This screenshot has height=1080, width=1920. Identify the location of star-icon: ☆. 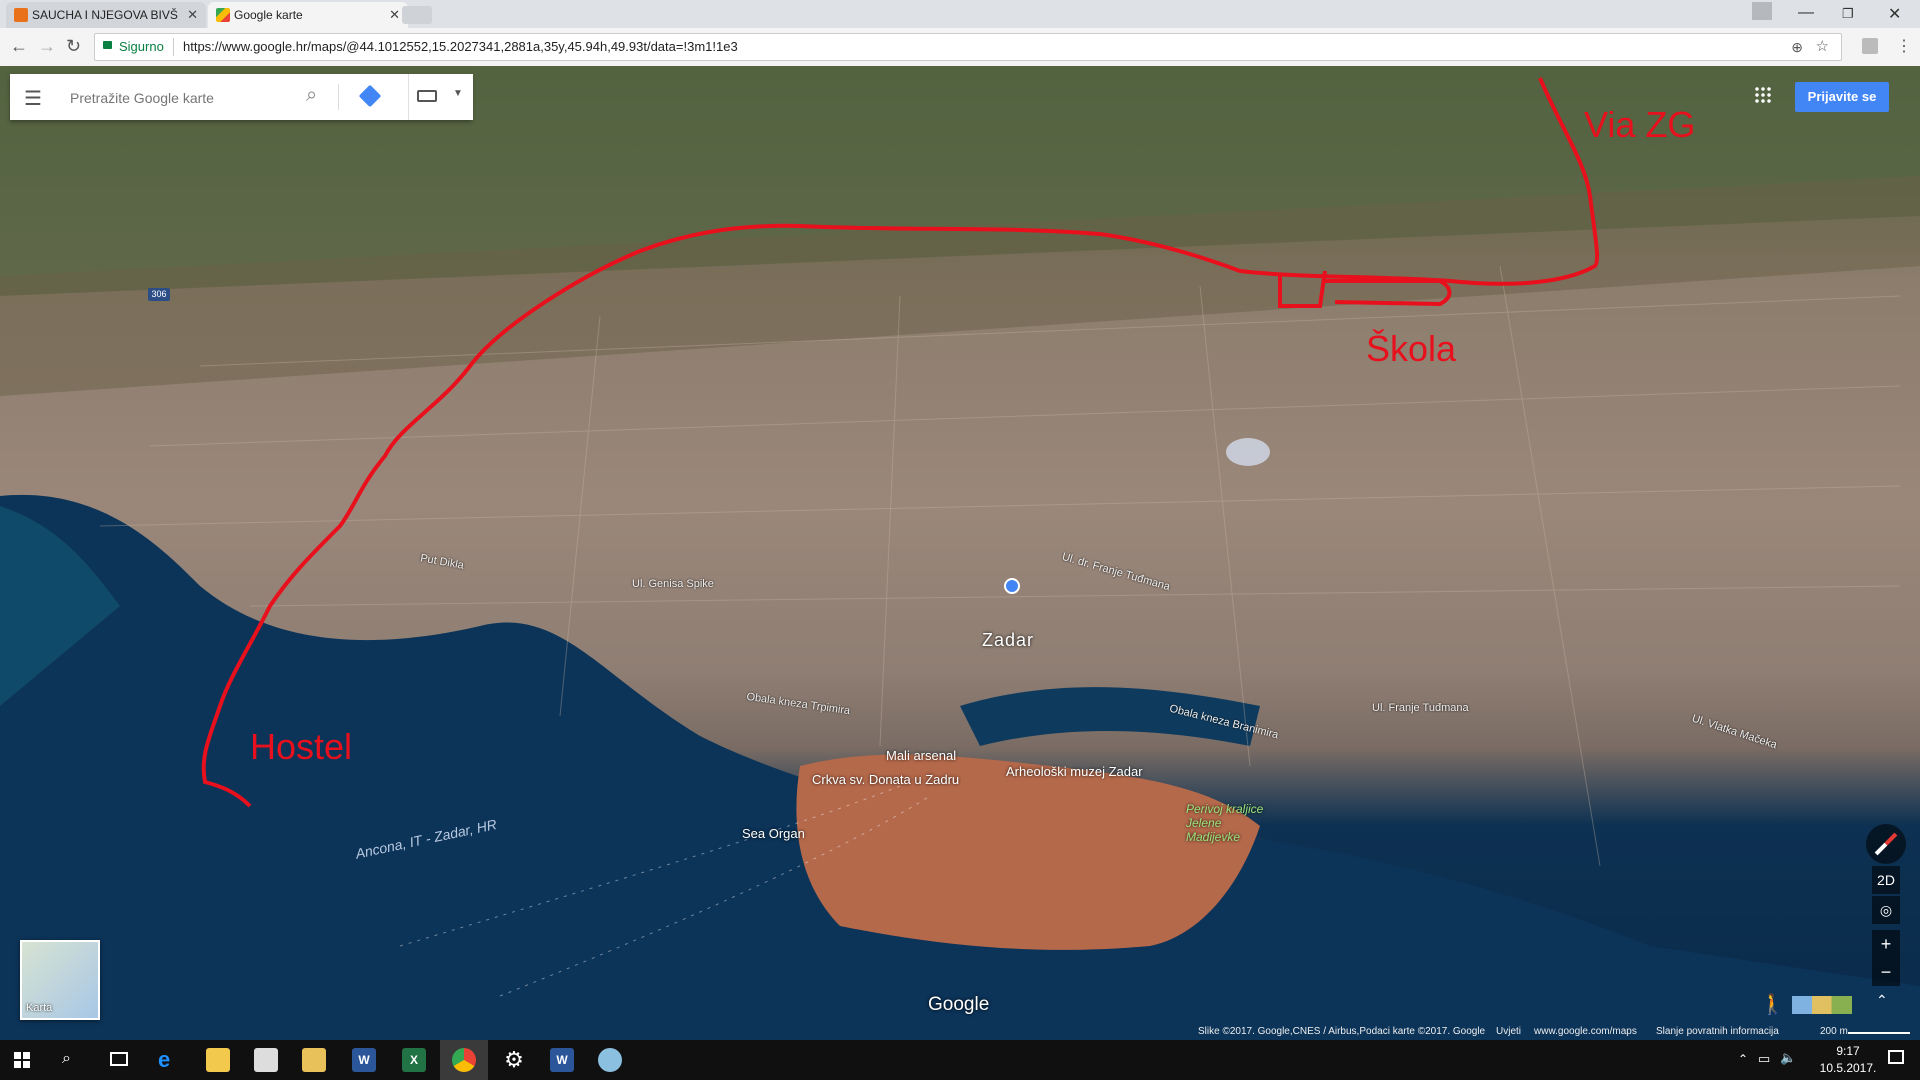
(1822, 47).